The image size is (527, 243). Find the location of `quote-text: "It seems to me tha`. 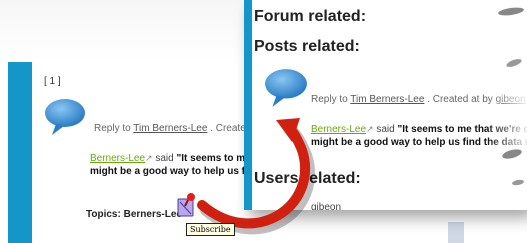

quote-text: "It seems to me tha is located at coordinates (213, 158).